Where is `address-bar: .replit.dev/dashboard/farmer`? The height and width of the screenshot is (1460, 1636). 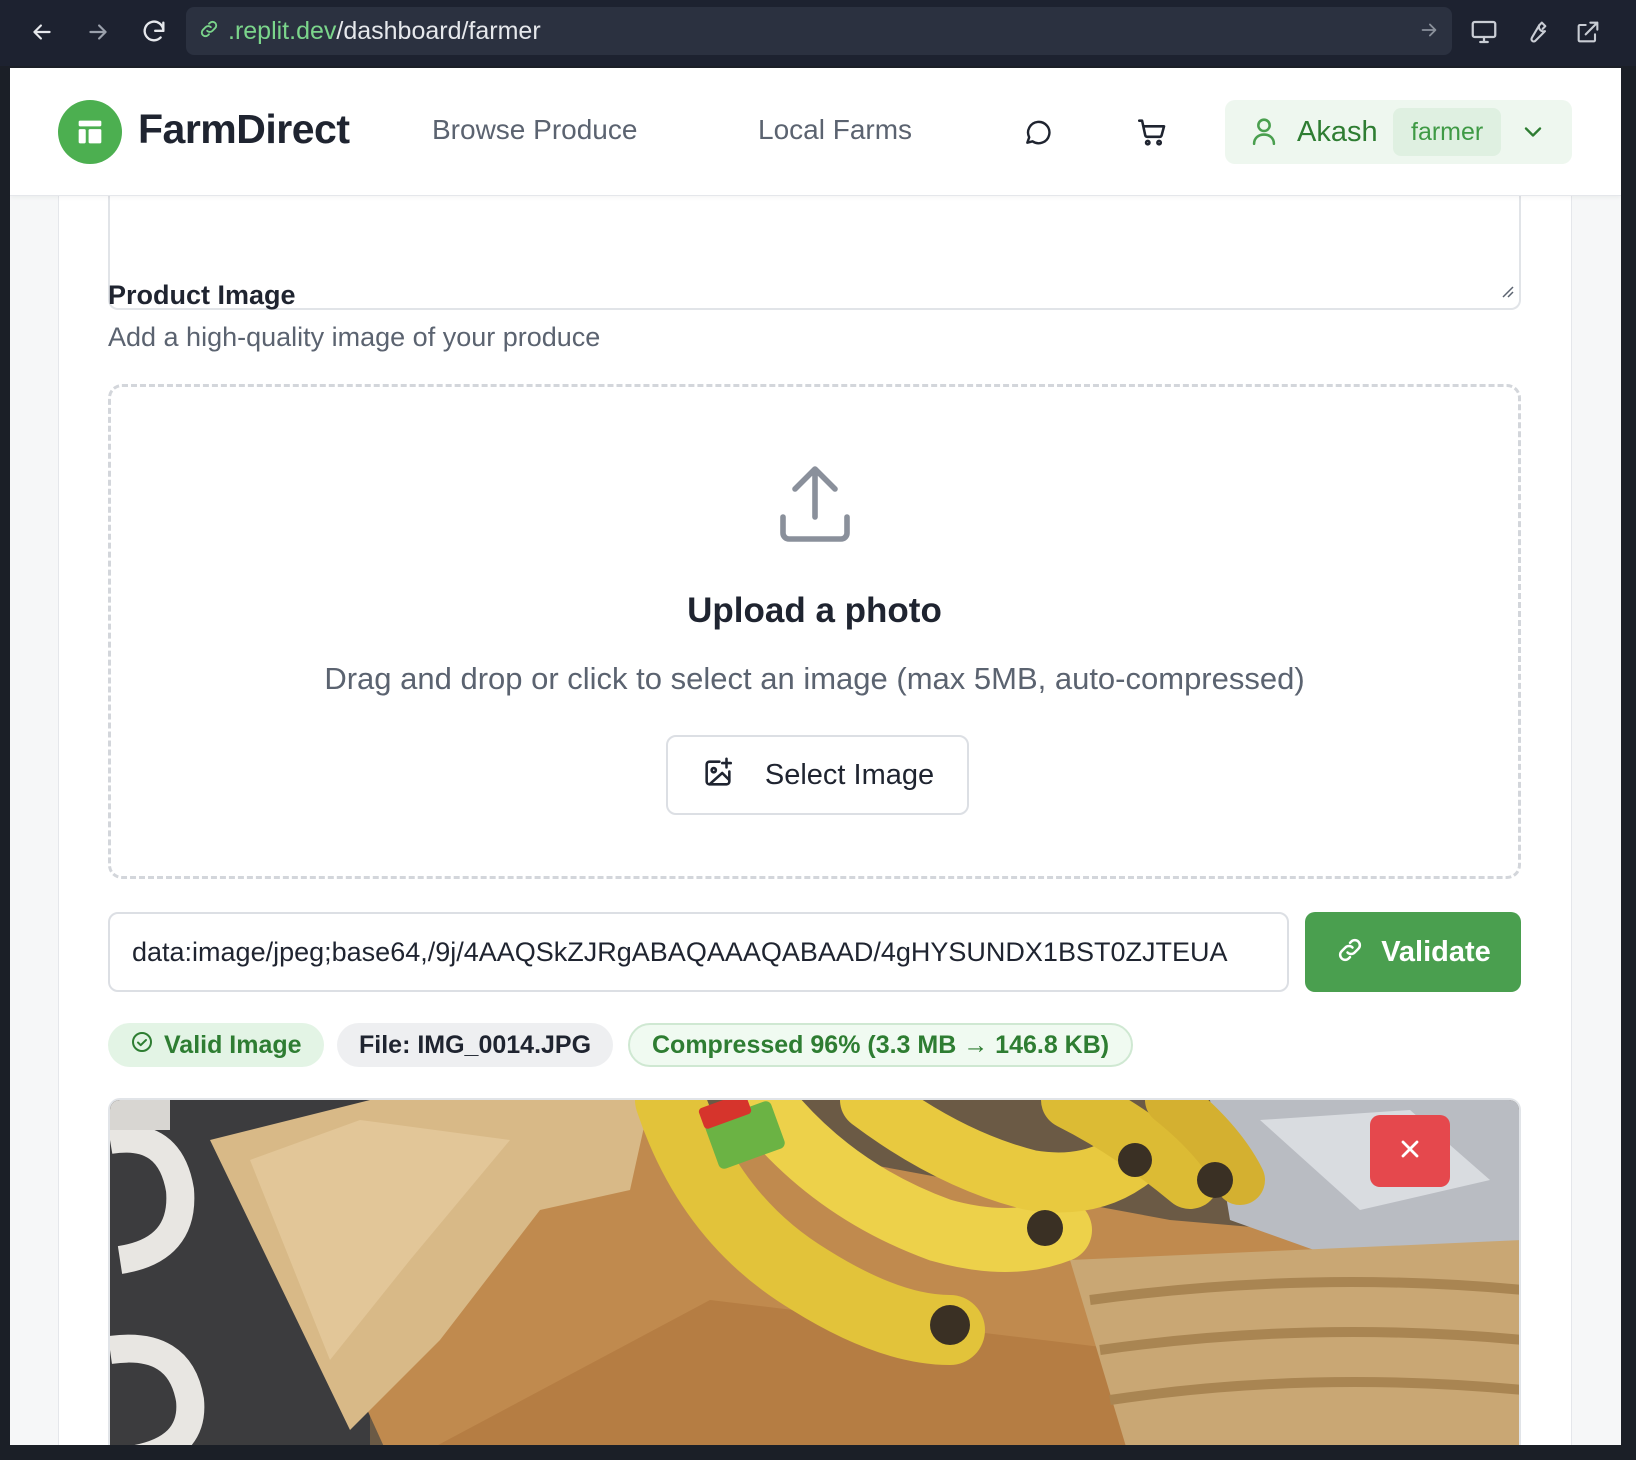 address-bar: .replit.dev/dashboard/farmer is located at coordinates (819, 31).